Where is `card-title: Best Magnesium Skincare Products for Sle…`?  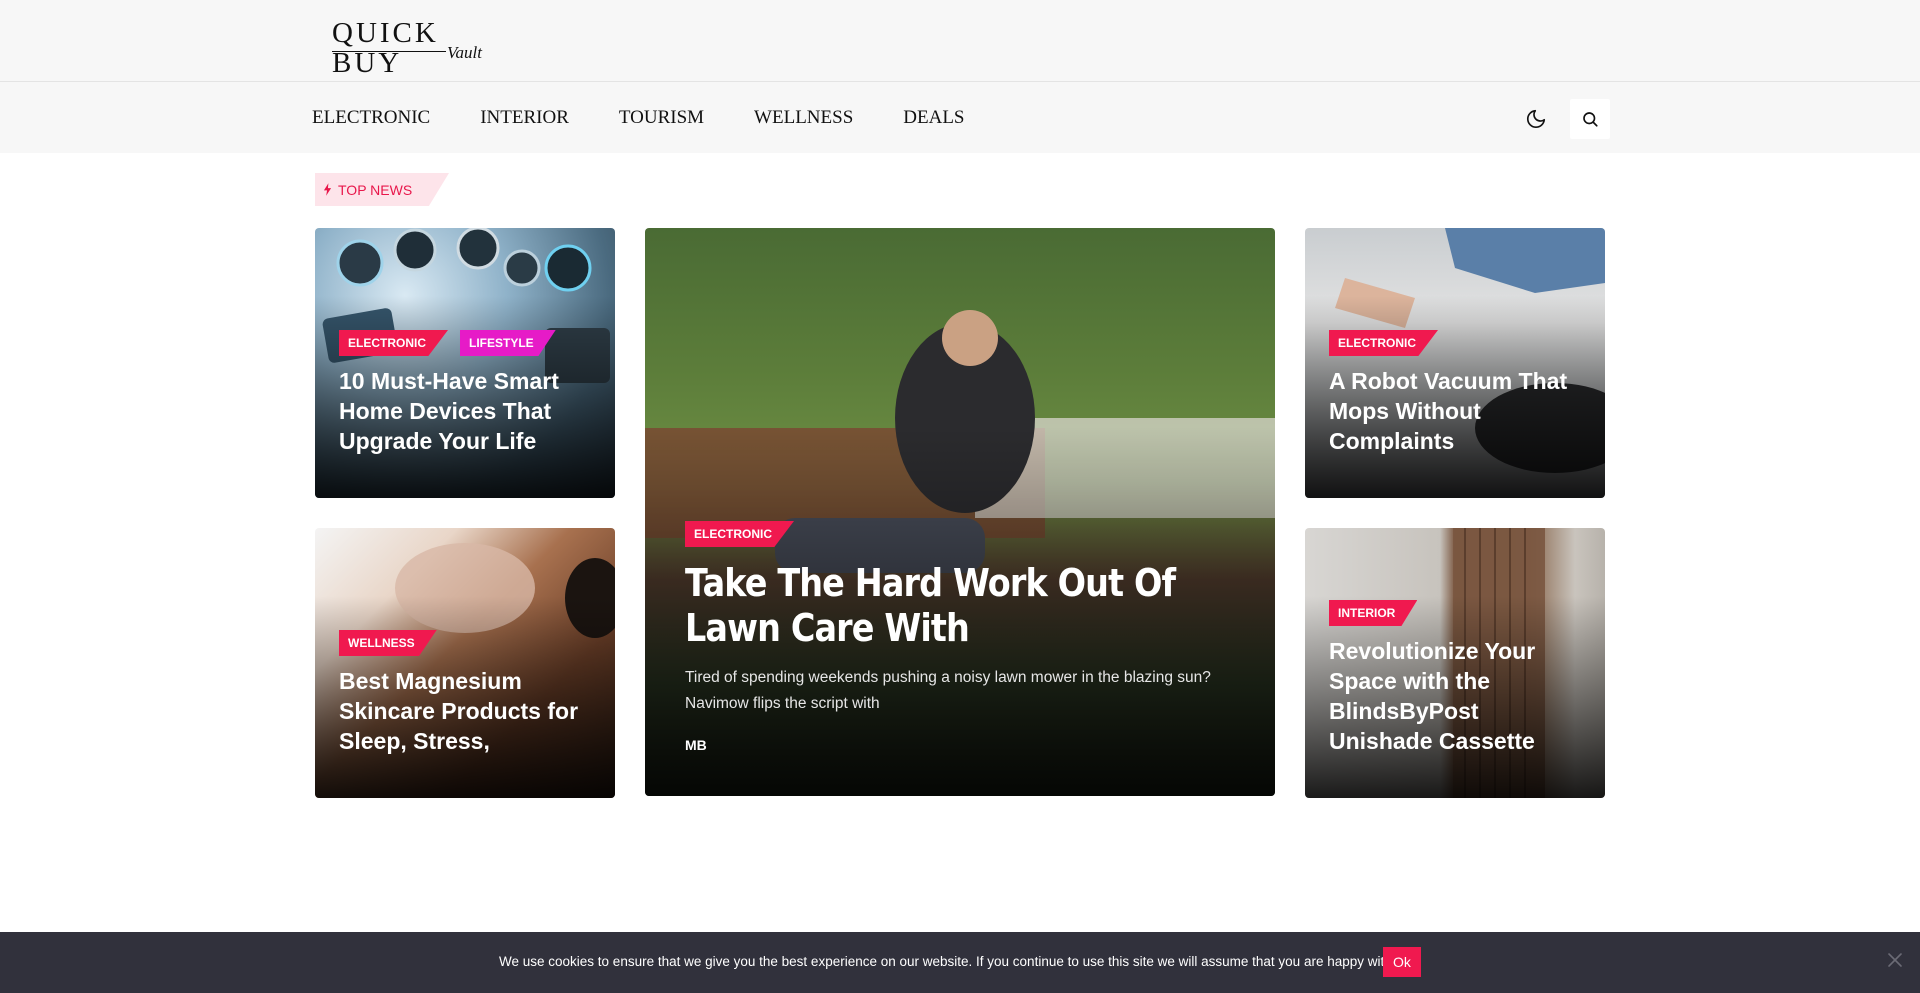 card-title: Best Magnesium Skincare Products for Sle… is located at coordinates (467, 711).